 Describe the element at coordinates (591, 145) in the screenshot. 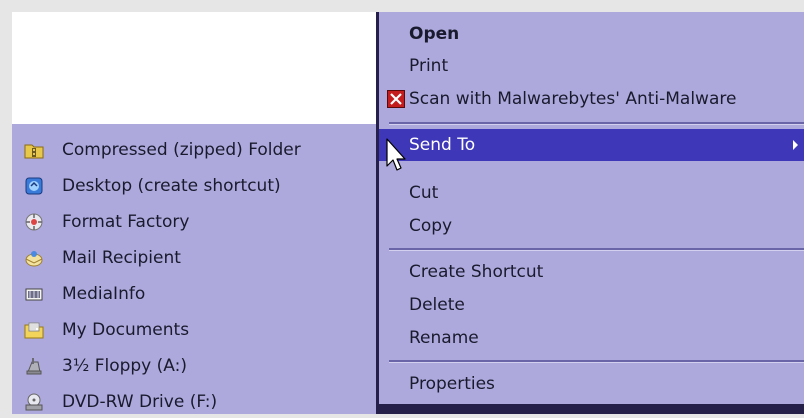

I see `menu-item-send-to: Send To` at that location.